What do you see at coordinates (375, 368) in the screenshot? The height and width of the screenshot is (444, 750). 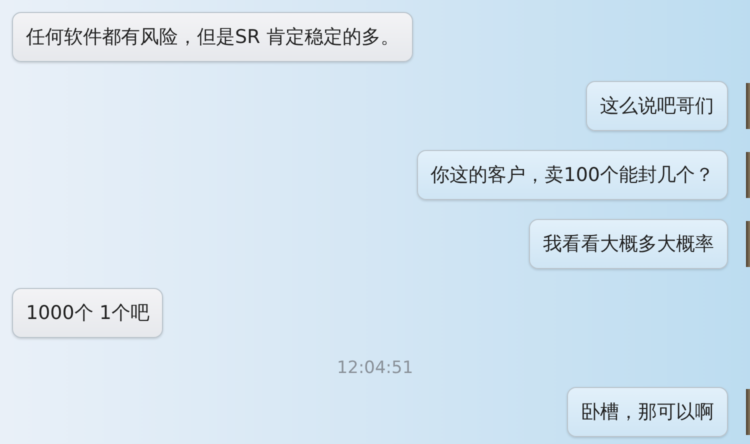 I see `timestamp: 12:04:51` at bounding box center [375, 368].